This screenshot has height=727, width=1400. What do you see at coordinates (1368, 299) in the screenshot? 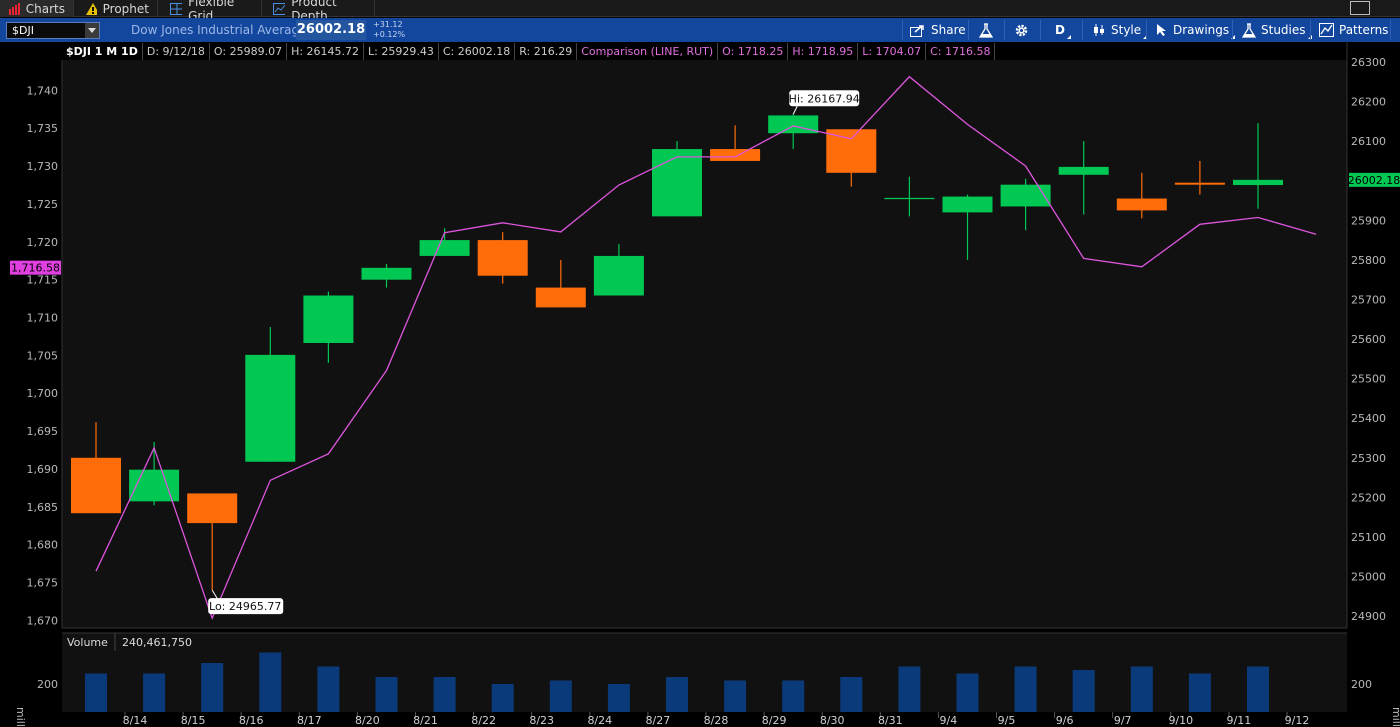
I see `price-tick-label: 25700` at bounding box center [1368, 299].